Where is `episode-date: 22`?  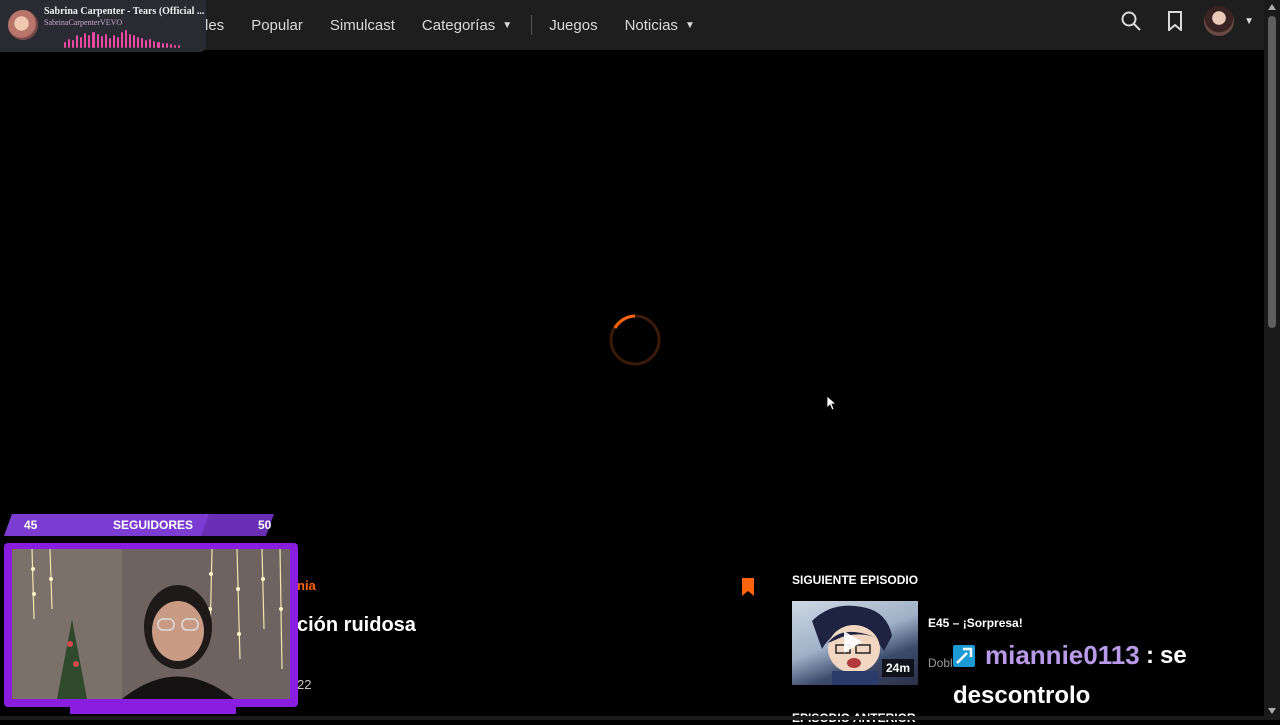 episode-date: 22 is located at coordinates (304, 684).